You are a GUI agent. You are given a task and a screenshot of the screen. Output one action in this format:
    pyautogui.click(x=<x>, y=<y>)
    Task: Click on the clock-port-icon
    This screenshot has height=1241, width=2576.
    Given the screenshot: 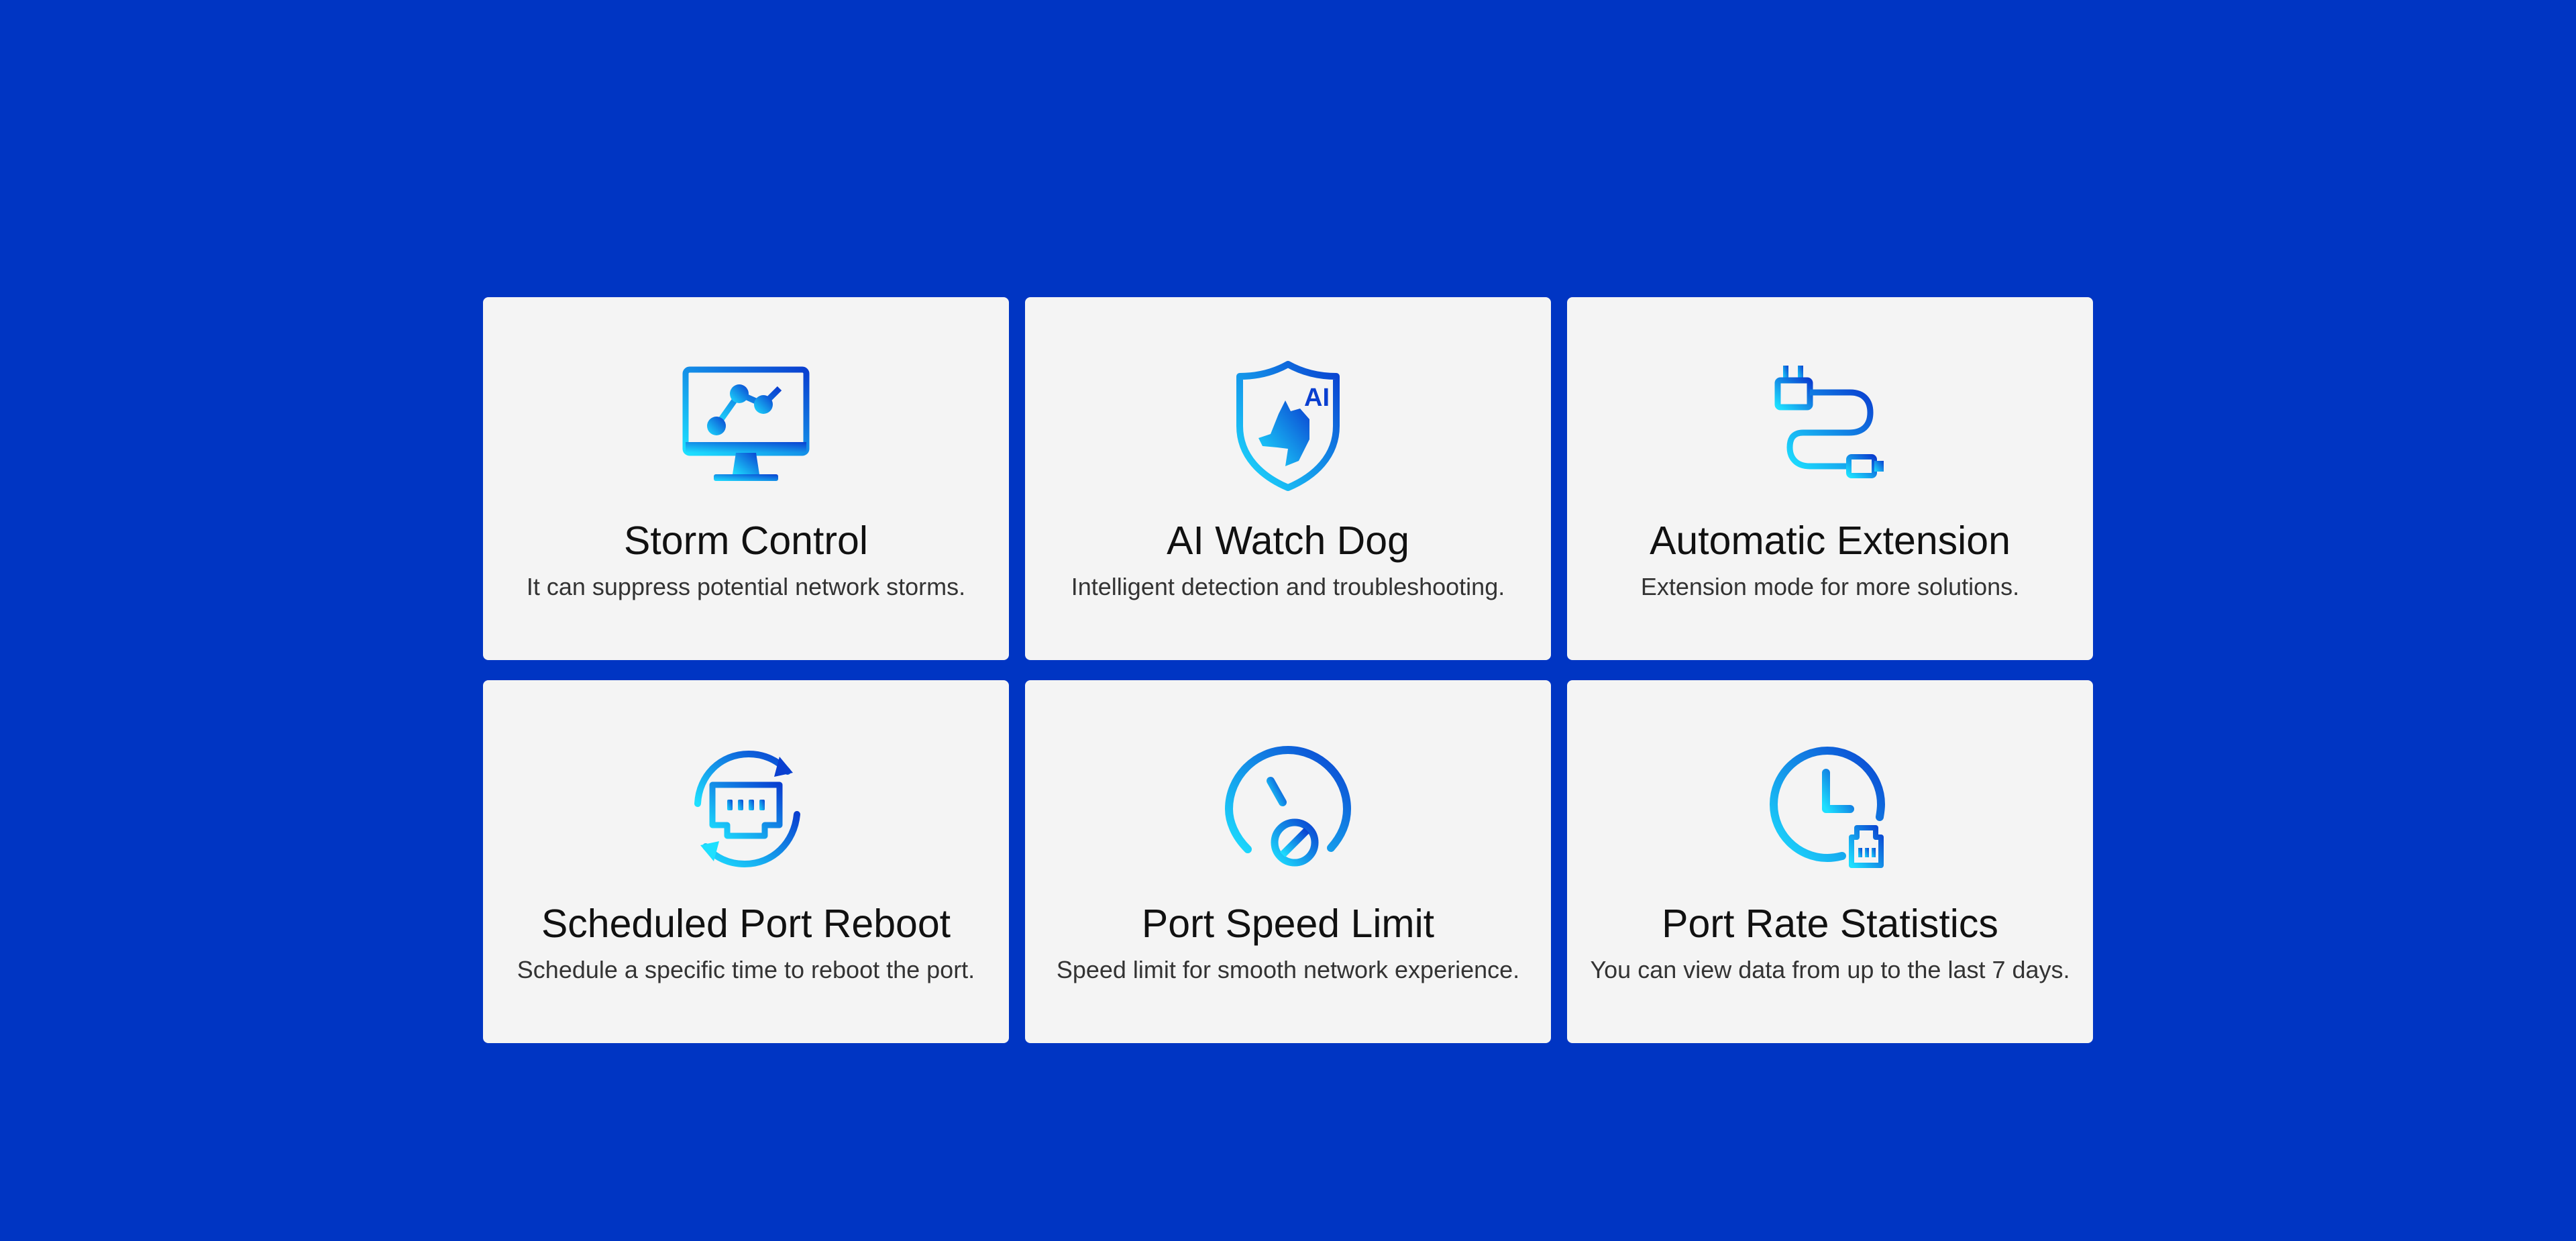 What is the action you would take?
    pyautogui.click(x=1830, y=809)
    